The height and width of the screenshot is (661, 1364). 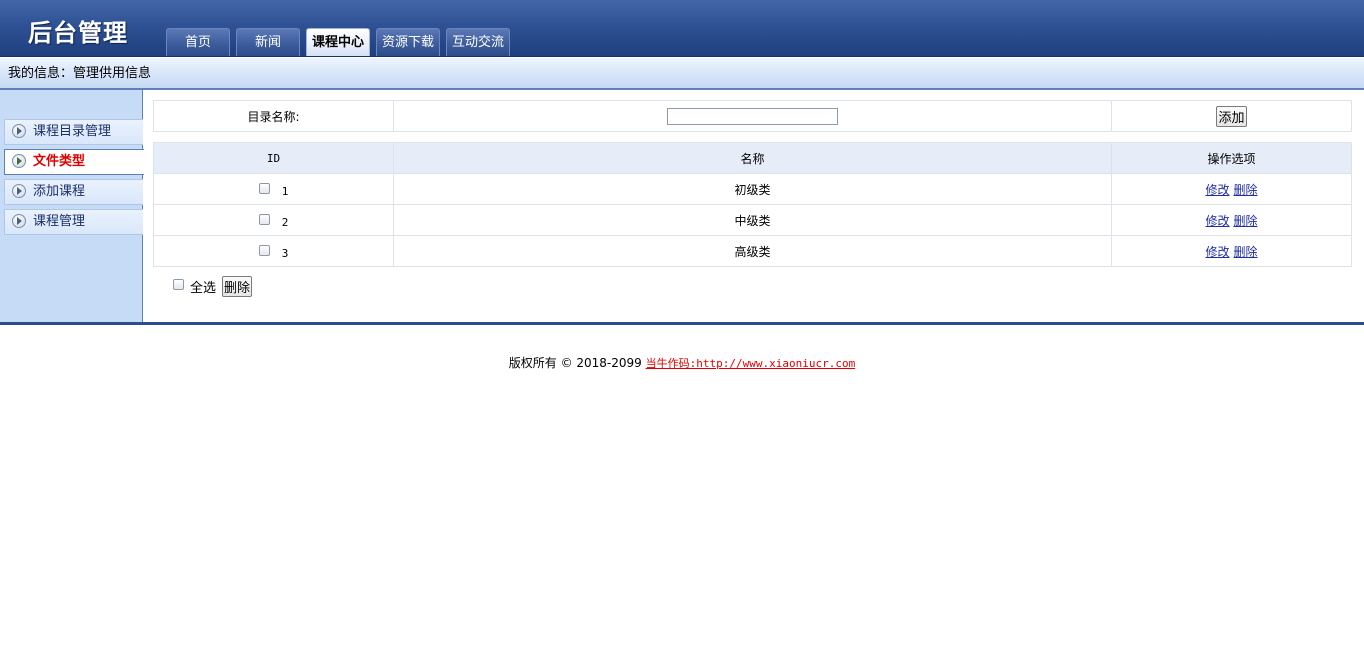 I want to click on table-row: 1 初级类 修改 删除, so click(x=752, y=189).